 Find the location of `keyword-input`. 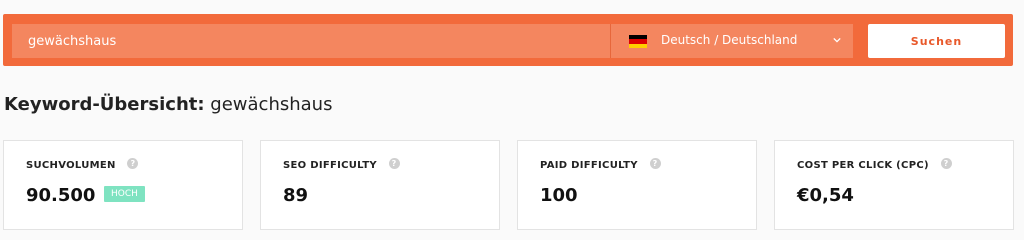

keyword-input is located at coordinates (311, 41).